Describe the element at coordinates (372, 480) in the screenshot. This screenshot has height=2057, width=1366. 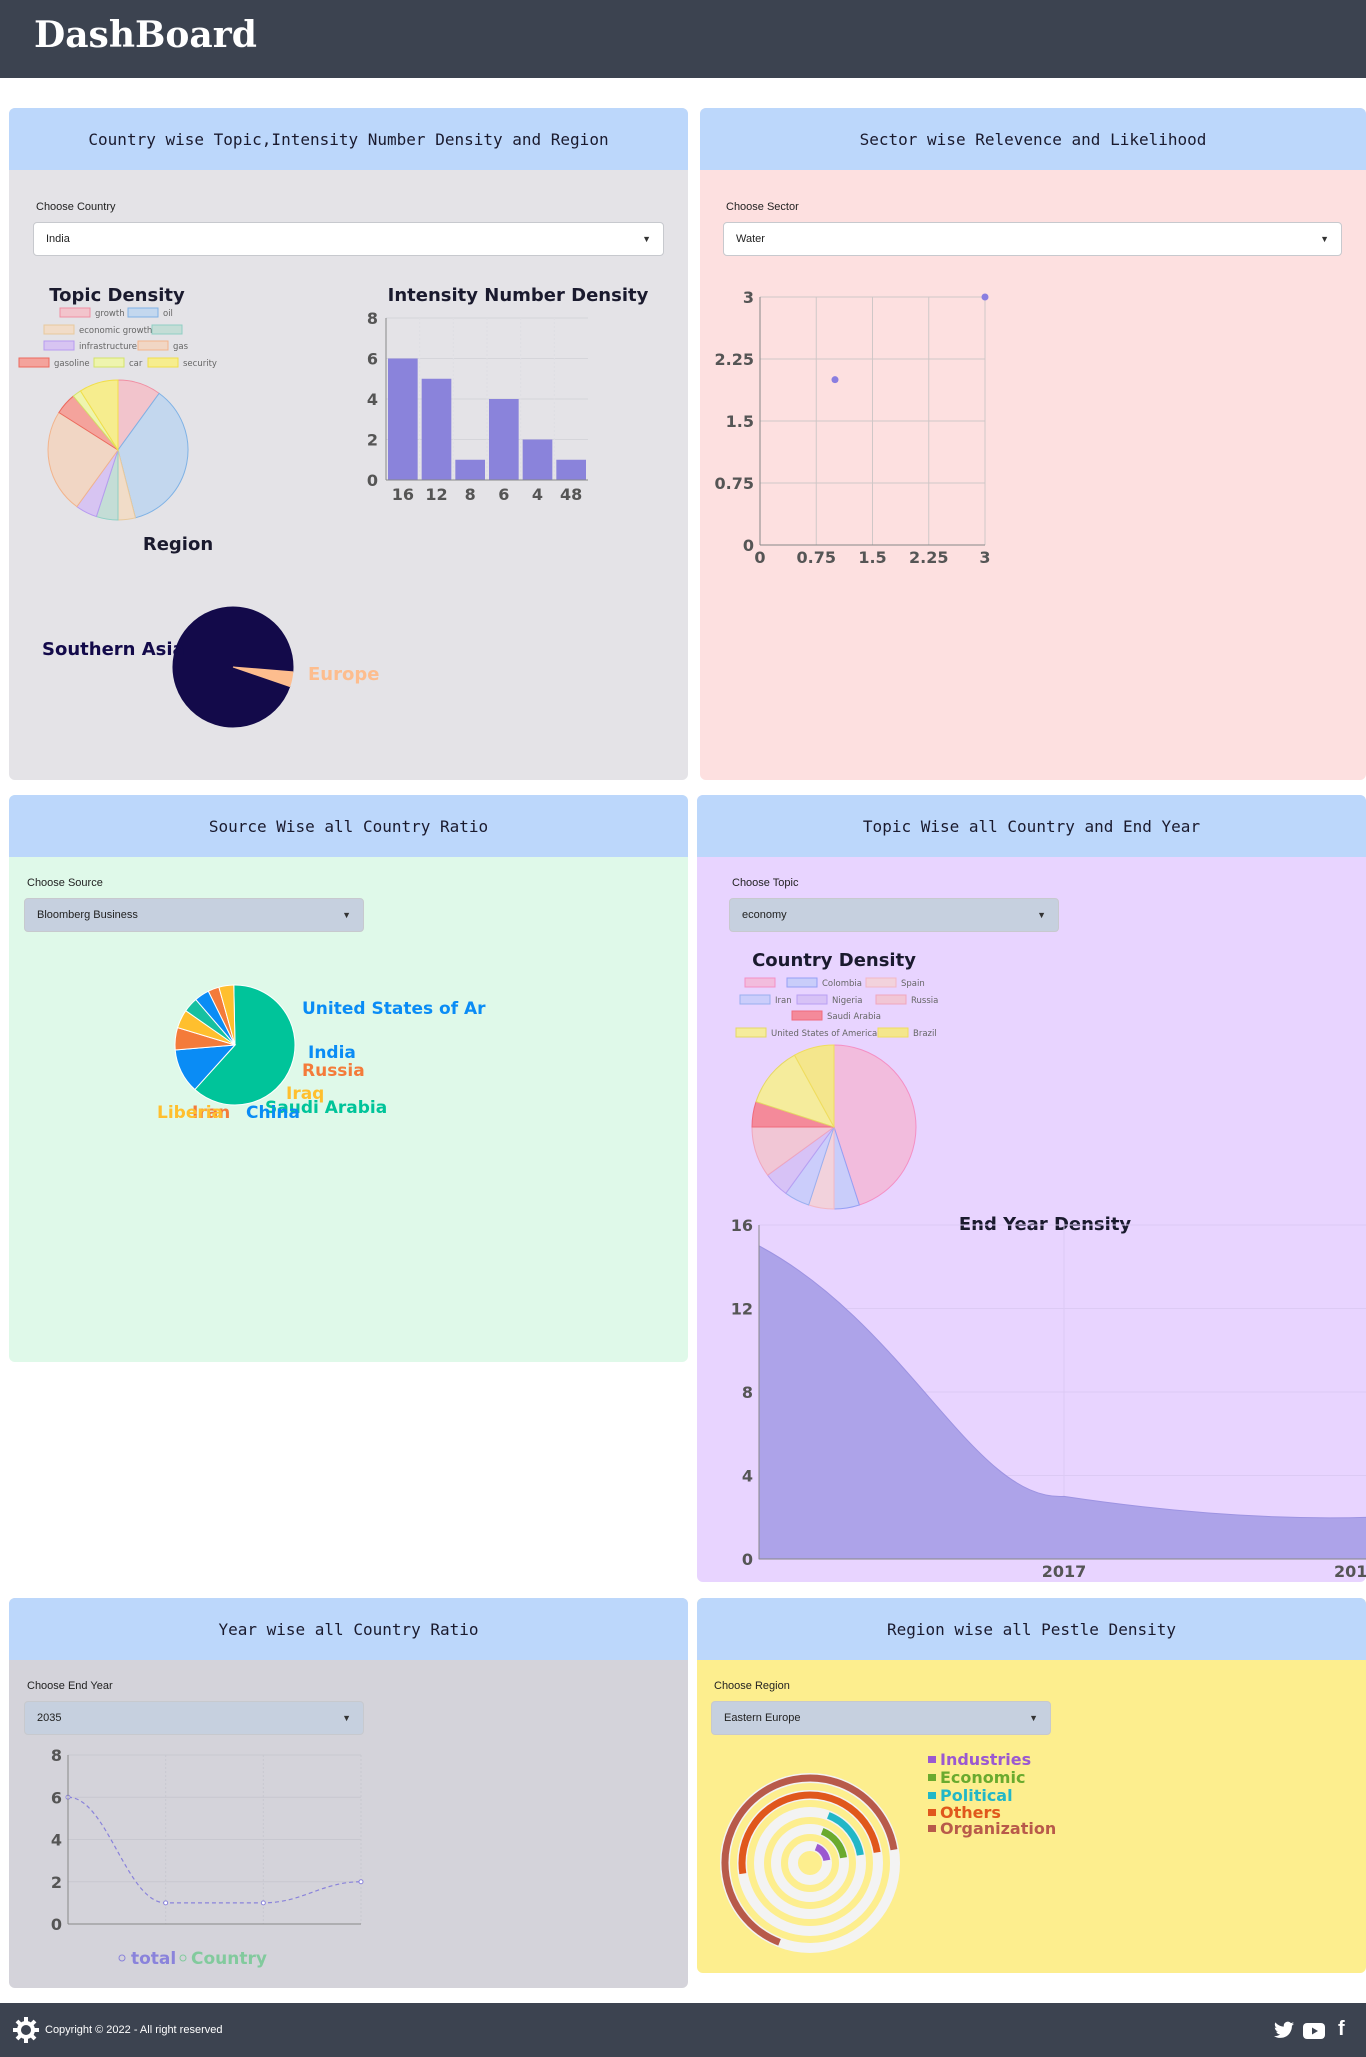
I see `intensity-y-tick: 0` at that location.